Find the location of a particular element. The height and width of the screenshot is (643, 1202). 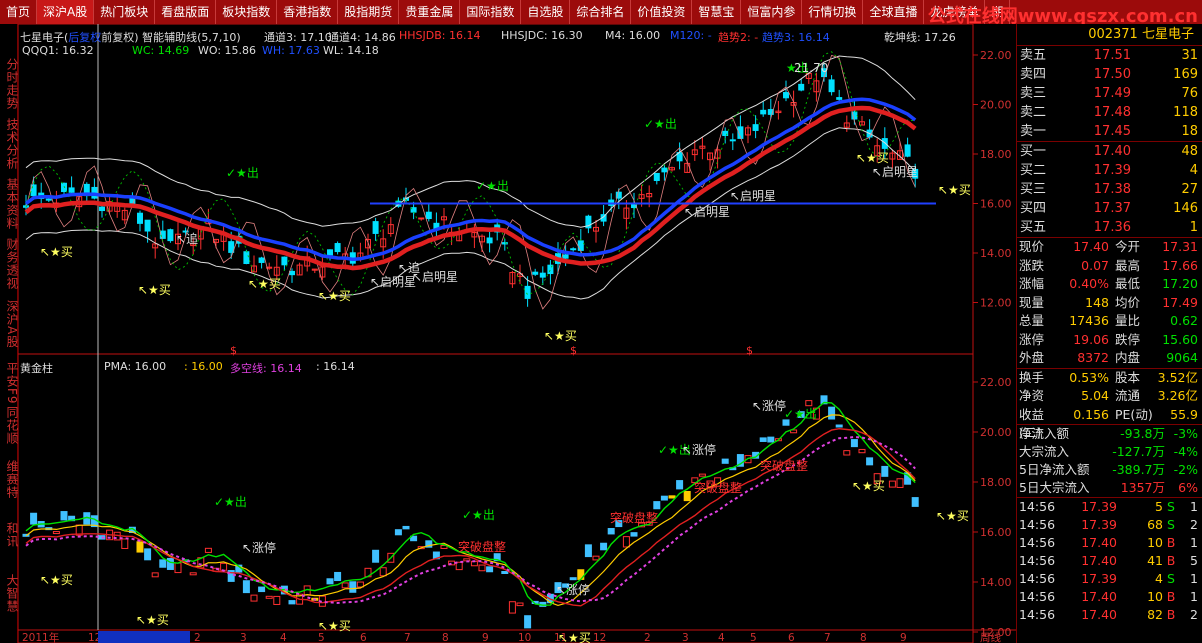

finance-label2: 股本 is located at coordinates (1128, 377).